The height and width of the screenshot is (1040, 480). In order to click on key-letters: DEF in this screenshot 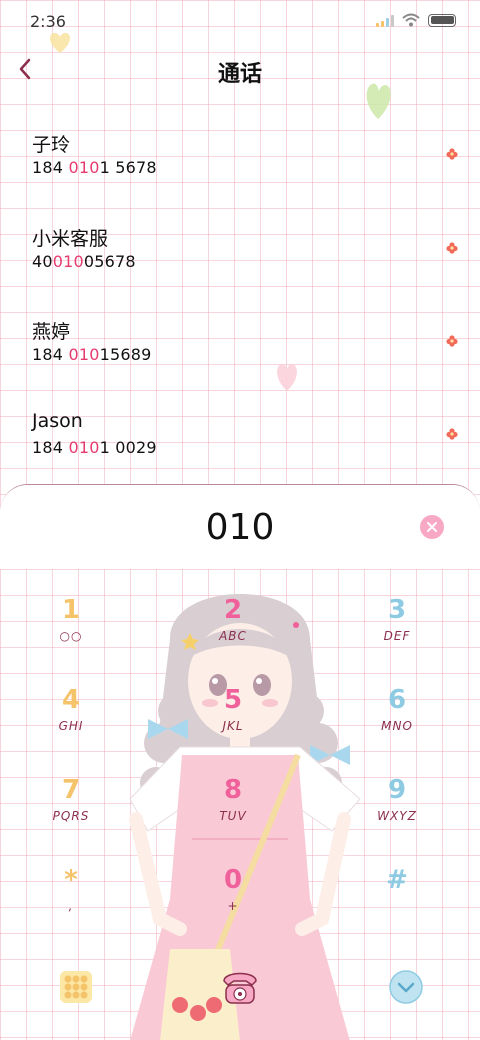, I will do `click(397, 636)`.